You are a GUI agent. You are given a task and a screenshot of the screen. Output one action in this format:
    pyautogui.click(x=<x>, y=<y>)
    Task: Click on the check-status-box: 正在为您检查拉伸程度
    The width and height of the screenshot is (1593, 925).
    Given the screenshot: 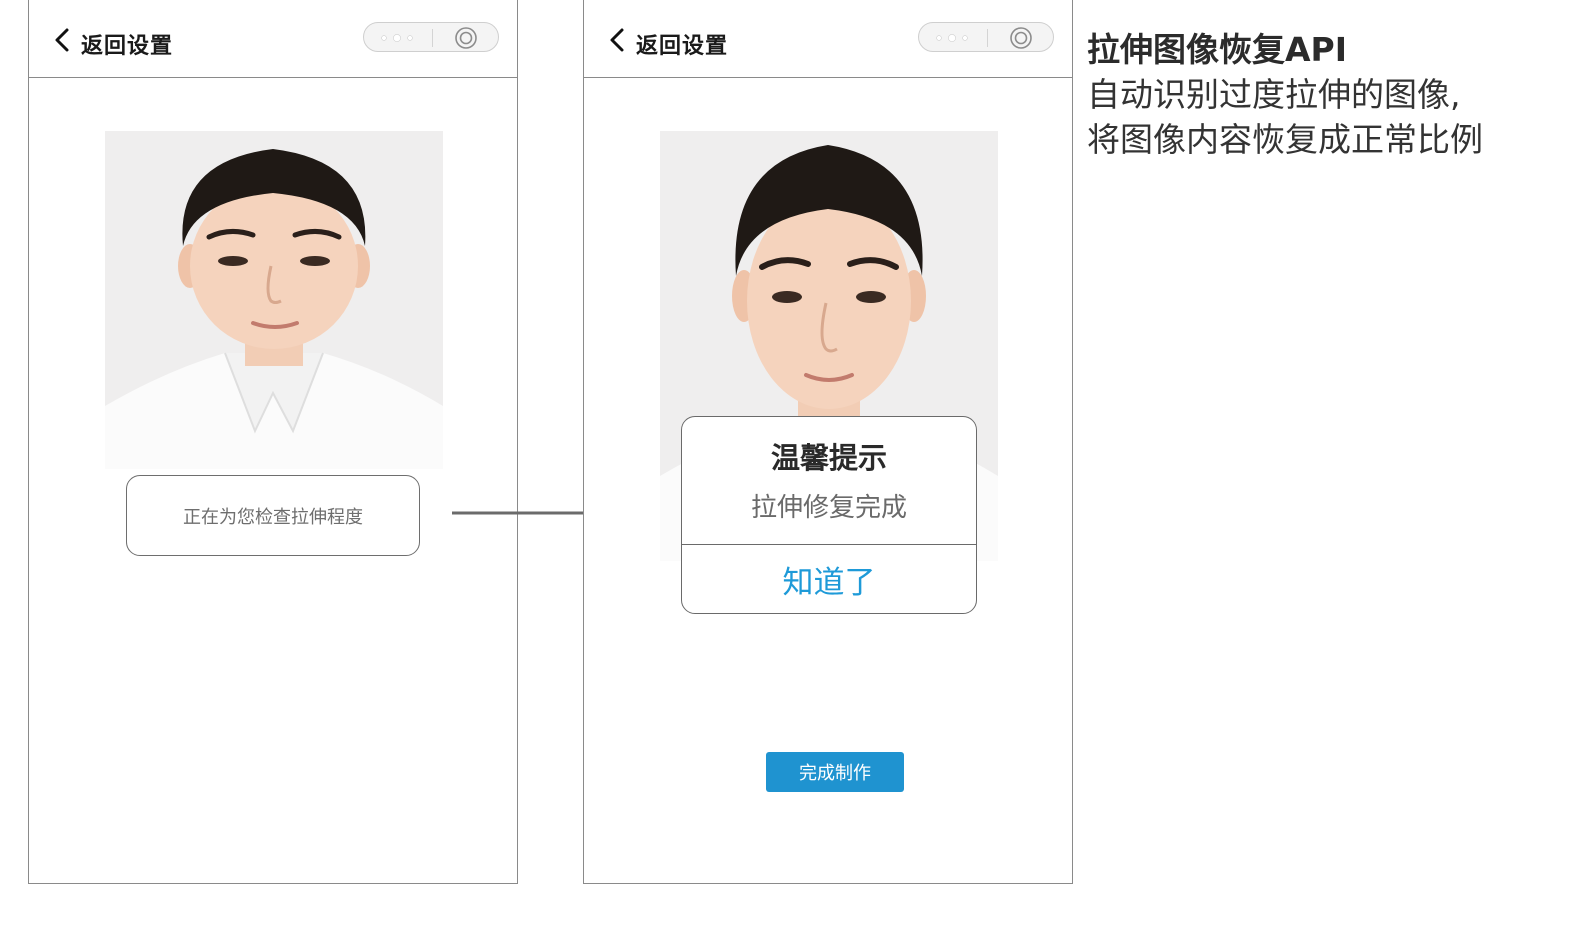 What is the action you would take?
    pyautogui.click(x=273, y=515)
    